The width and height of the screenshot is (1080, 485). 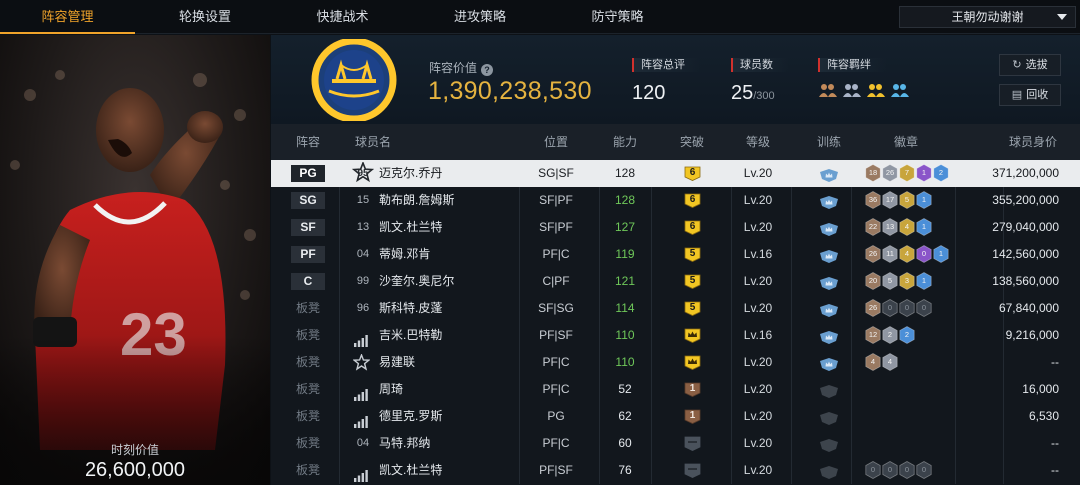 What do you see at coordinates (666, 65) in the screenshot?
I see `lineup-rating-label: 阵容总评` at bounding box center [666, 65].